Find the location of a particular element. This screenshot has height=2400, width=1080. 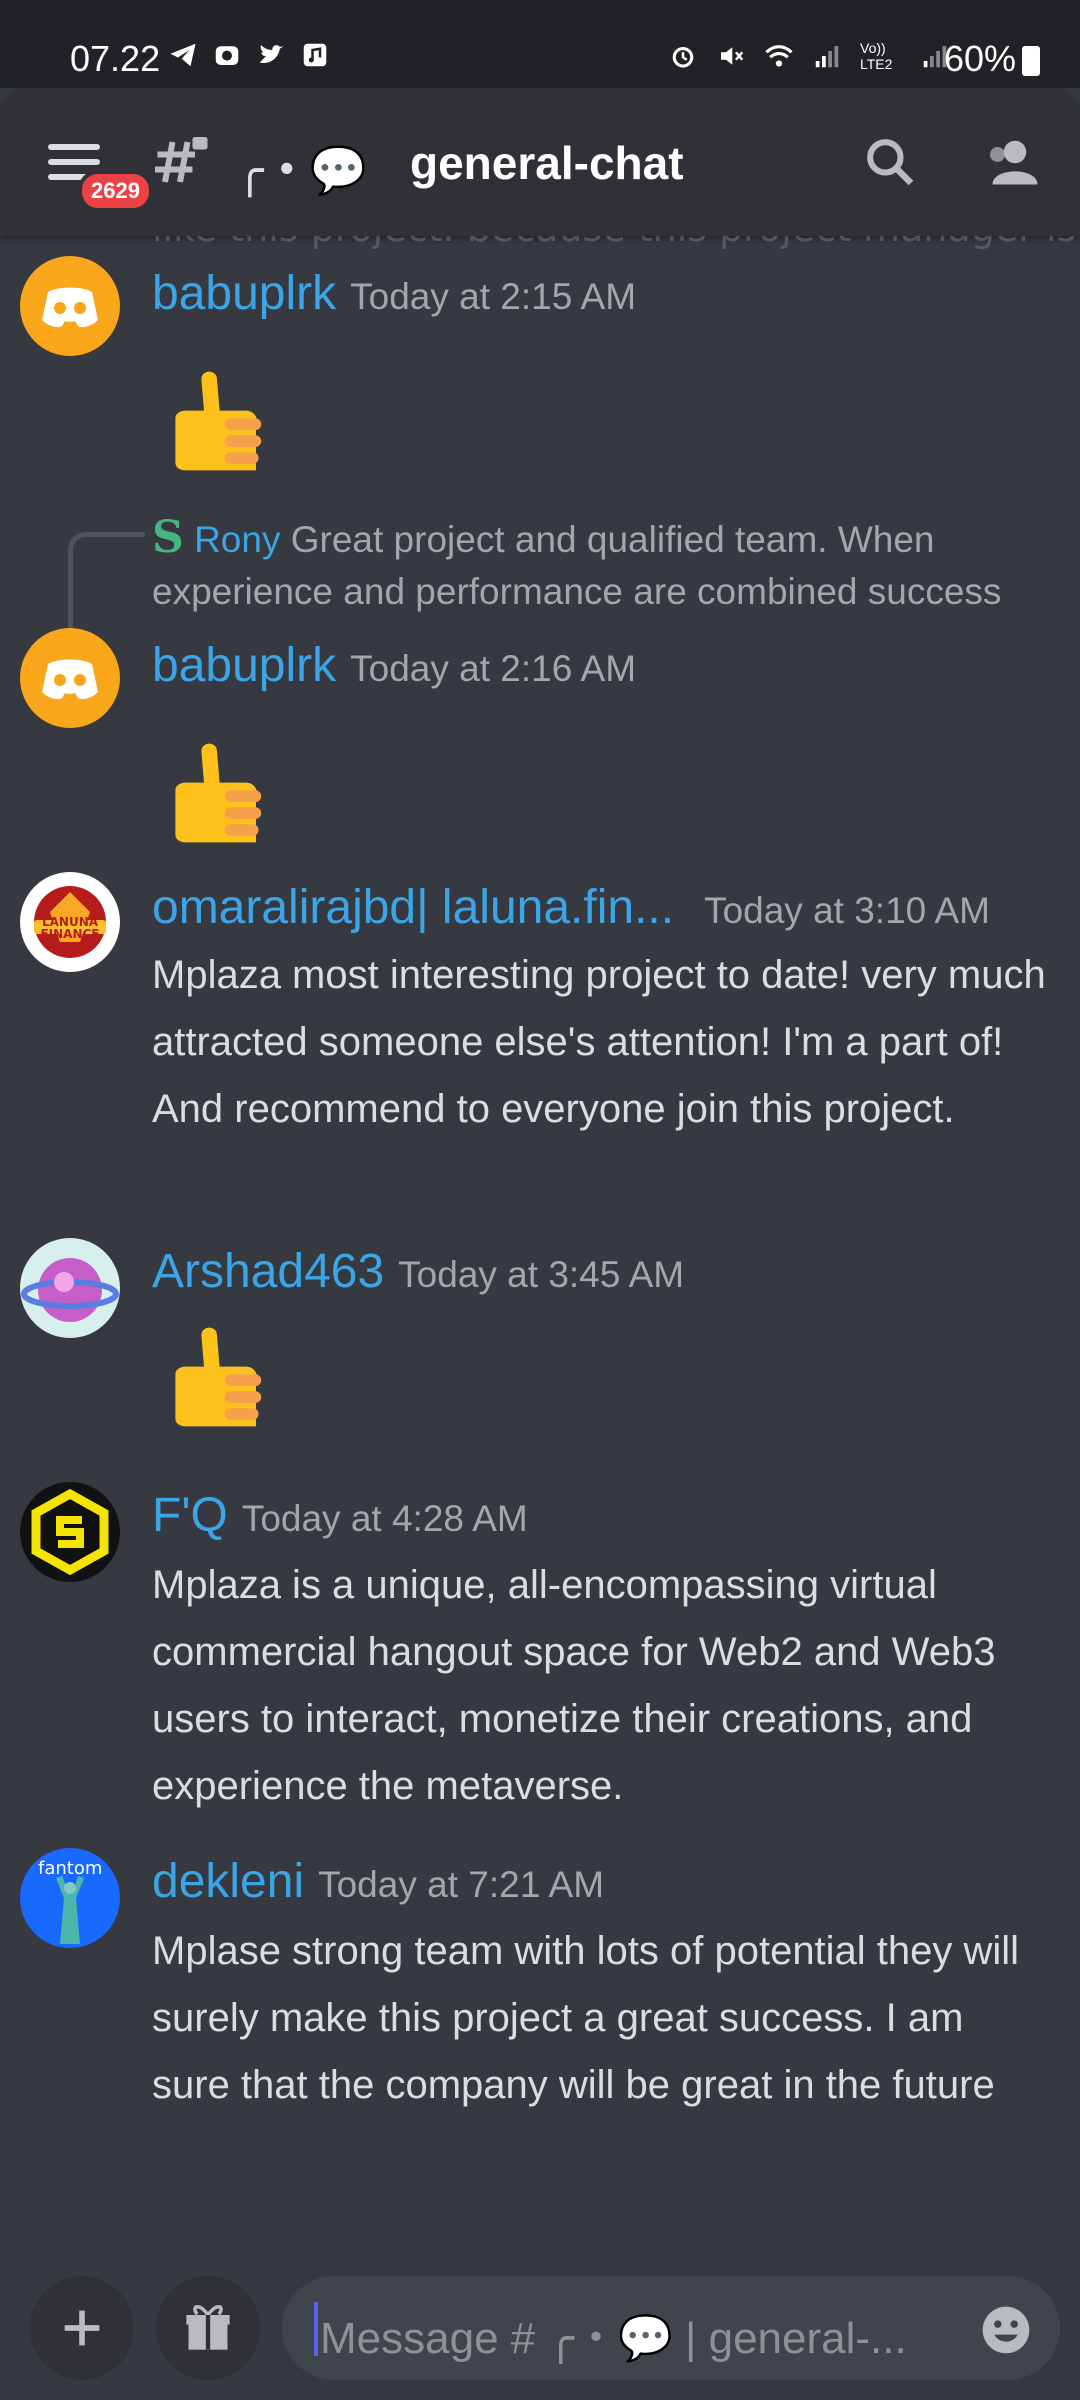

alarm-icon is located at coordinates (683, 57).